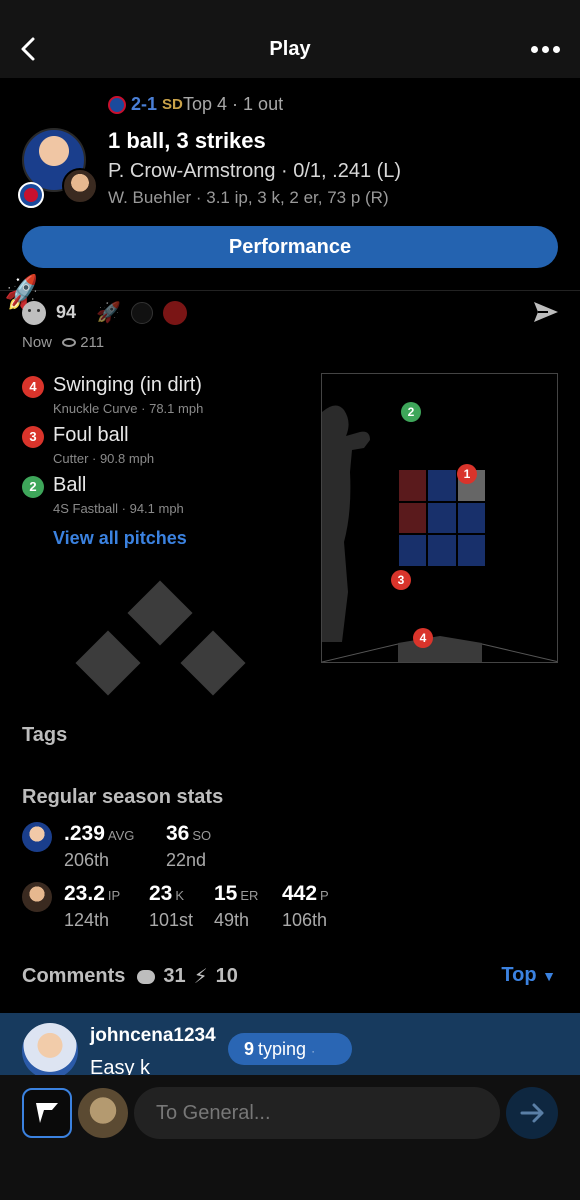 The image size is (580, 1200). Describe the element at coordinates (305, 906) in the screenshot. I see `stat-item: 442 P 106th` at that location.